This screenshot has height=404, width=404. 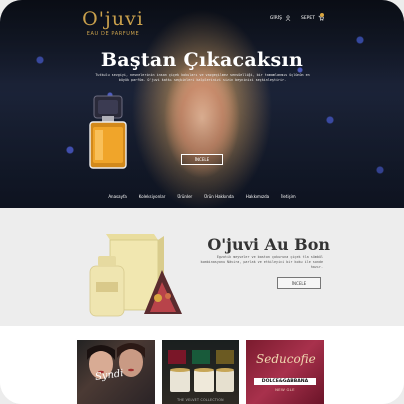 What do you see at coordinates (117, 196) in the screenshot?
I see `menu-item-home: Anasayfa` at bounding box center [117, 196].